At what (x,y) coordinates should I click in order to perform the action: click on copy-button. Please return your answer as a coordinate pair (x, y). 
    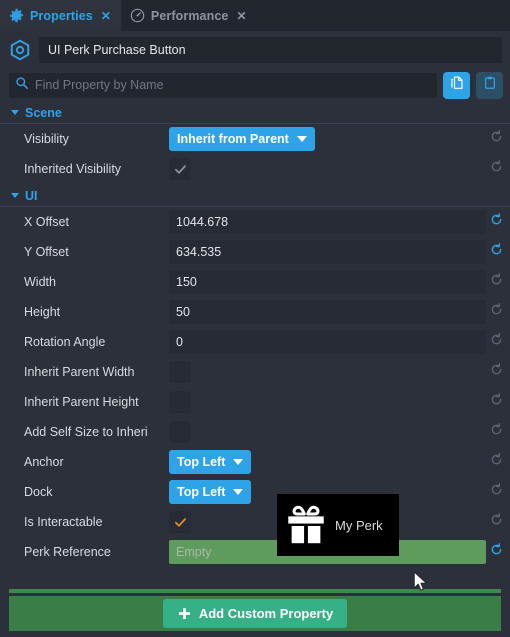
    Looking at the image, I should click on (456, 85).